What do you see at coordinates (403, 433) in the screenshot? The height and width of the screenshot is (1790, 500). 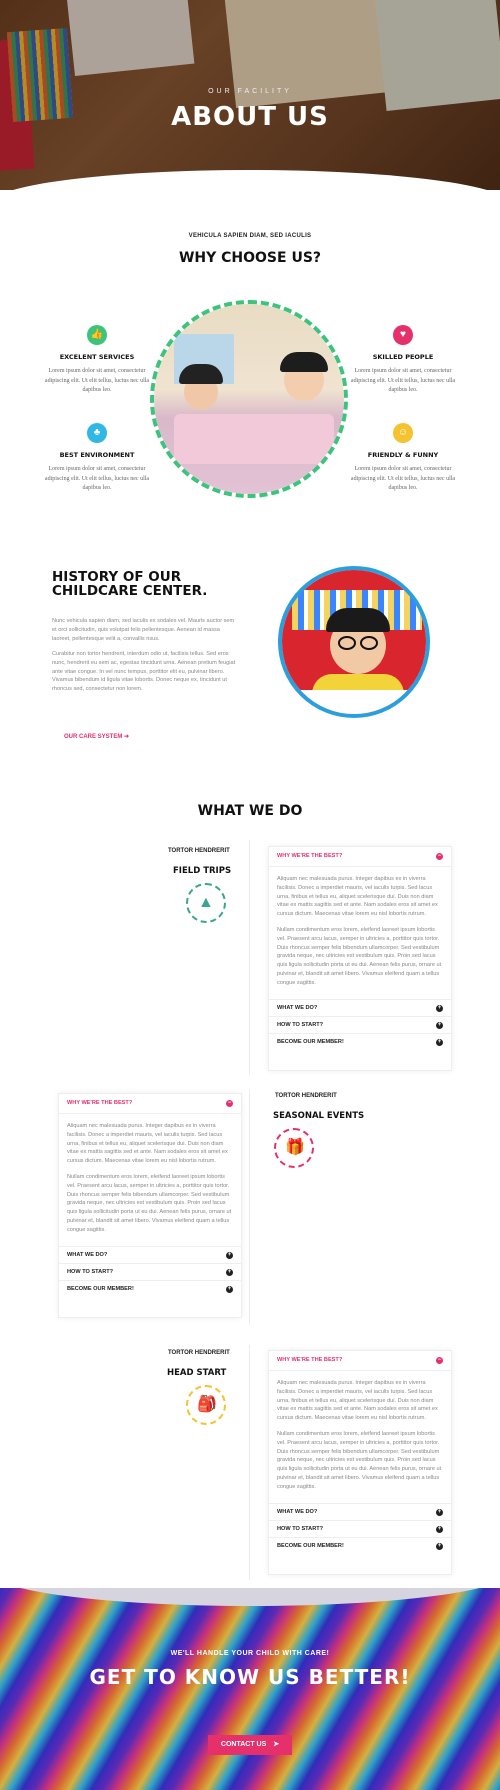 I see `smile-icon: ☺` at bounding box center [403, 433].